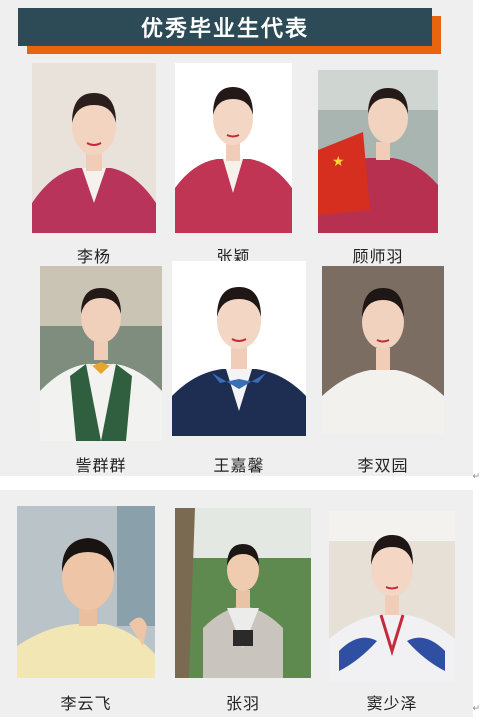  I want to click on student-name: 訾群群, so click(101, 465).